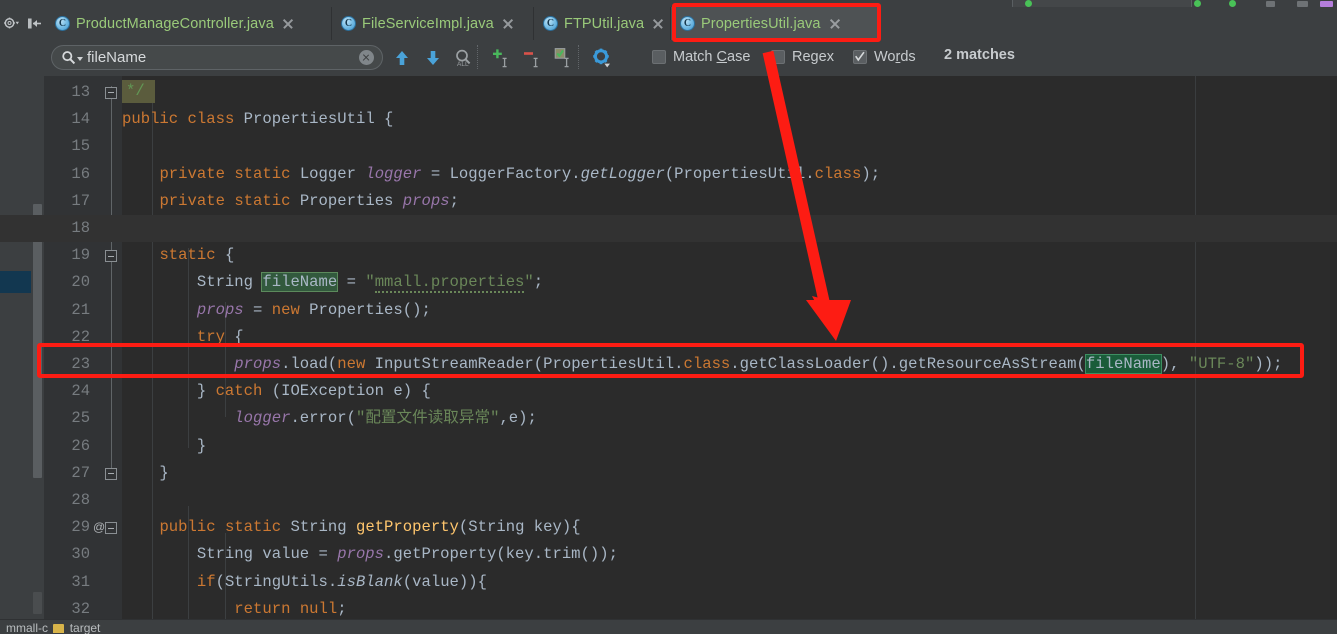 The image size is (1337, 634). Describe the element at coordinates (223, 57) in the screenshot. I see `search-input-value: fileName` at that location.